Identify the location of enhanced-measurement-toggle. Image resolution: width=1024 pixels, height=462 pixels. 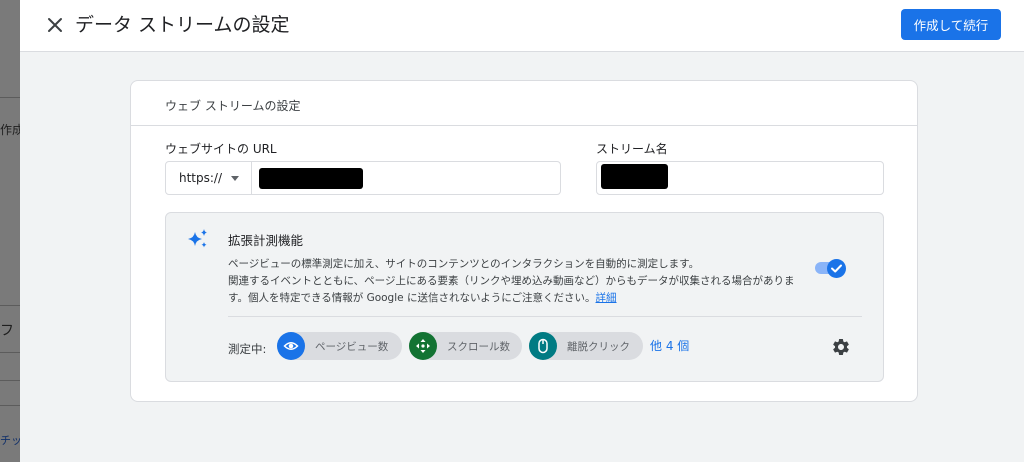
(831, 268).